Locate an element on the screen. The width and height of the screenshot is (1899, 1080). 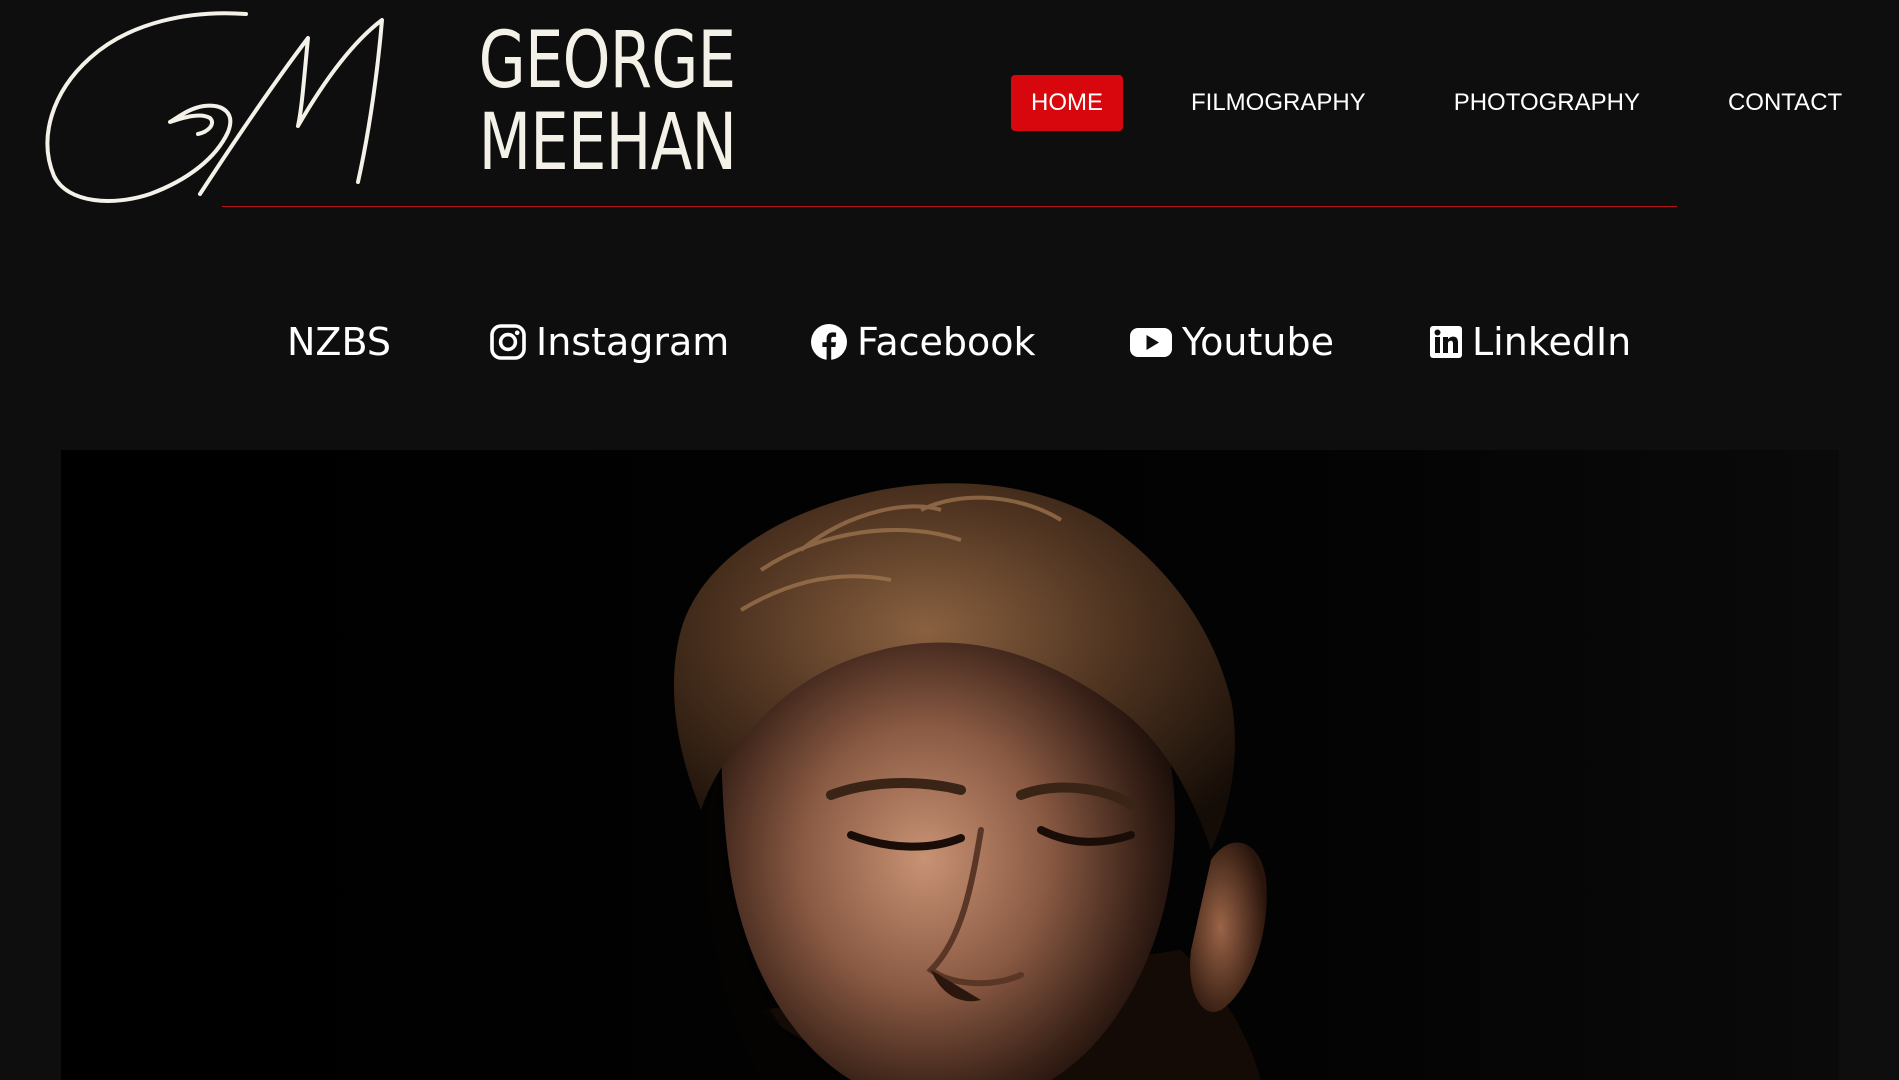
instagram-icon is located at coordinates (508, 342).